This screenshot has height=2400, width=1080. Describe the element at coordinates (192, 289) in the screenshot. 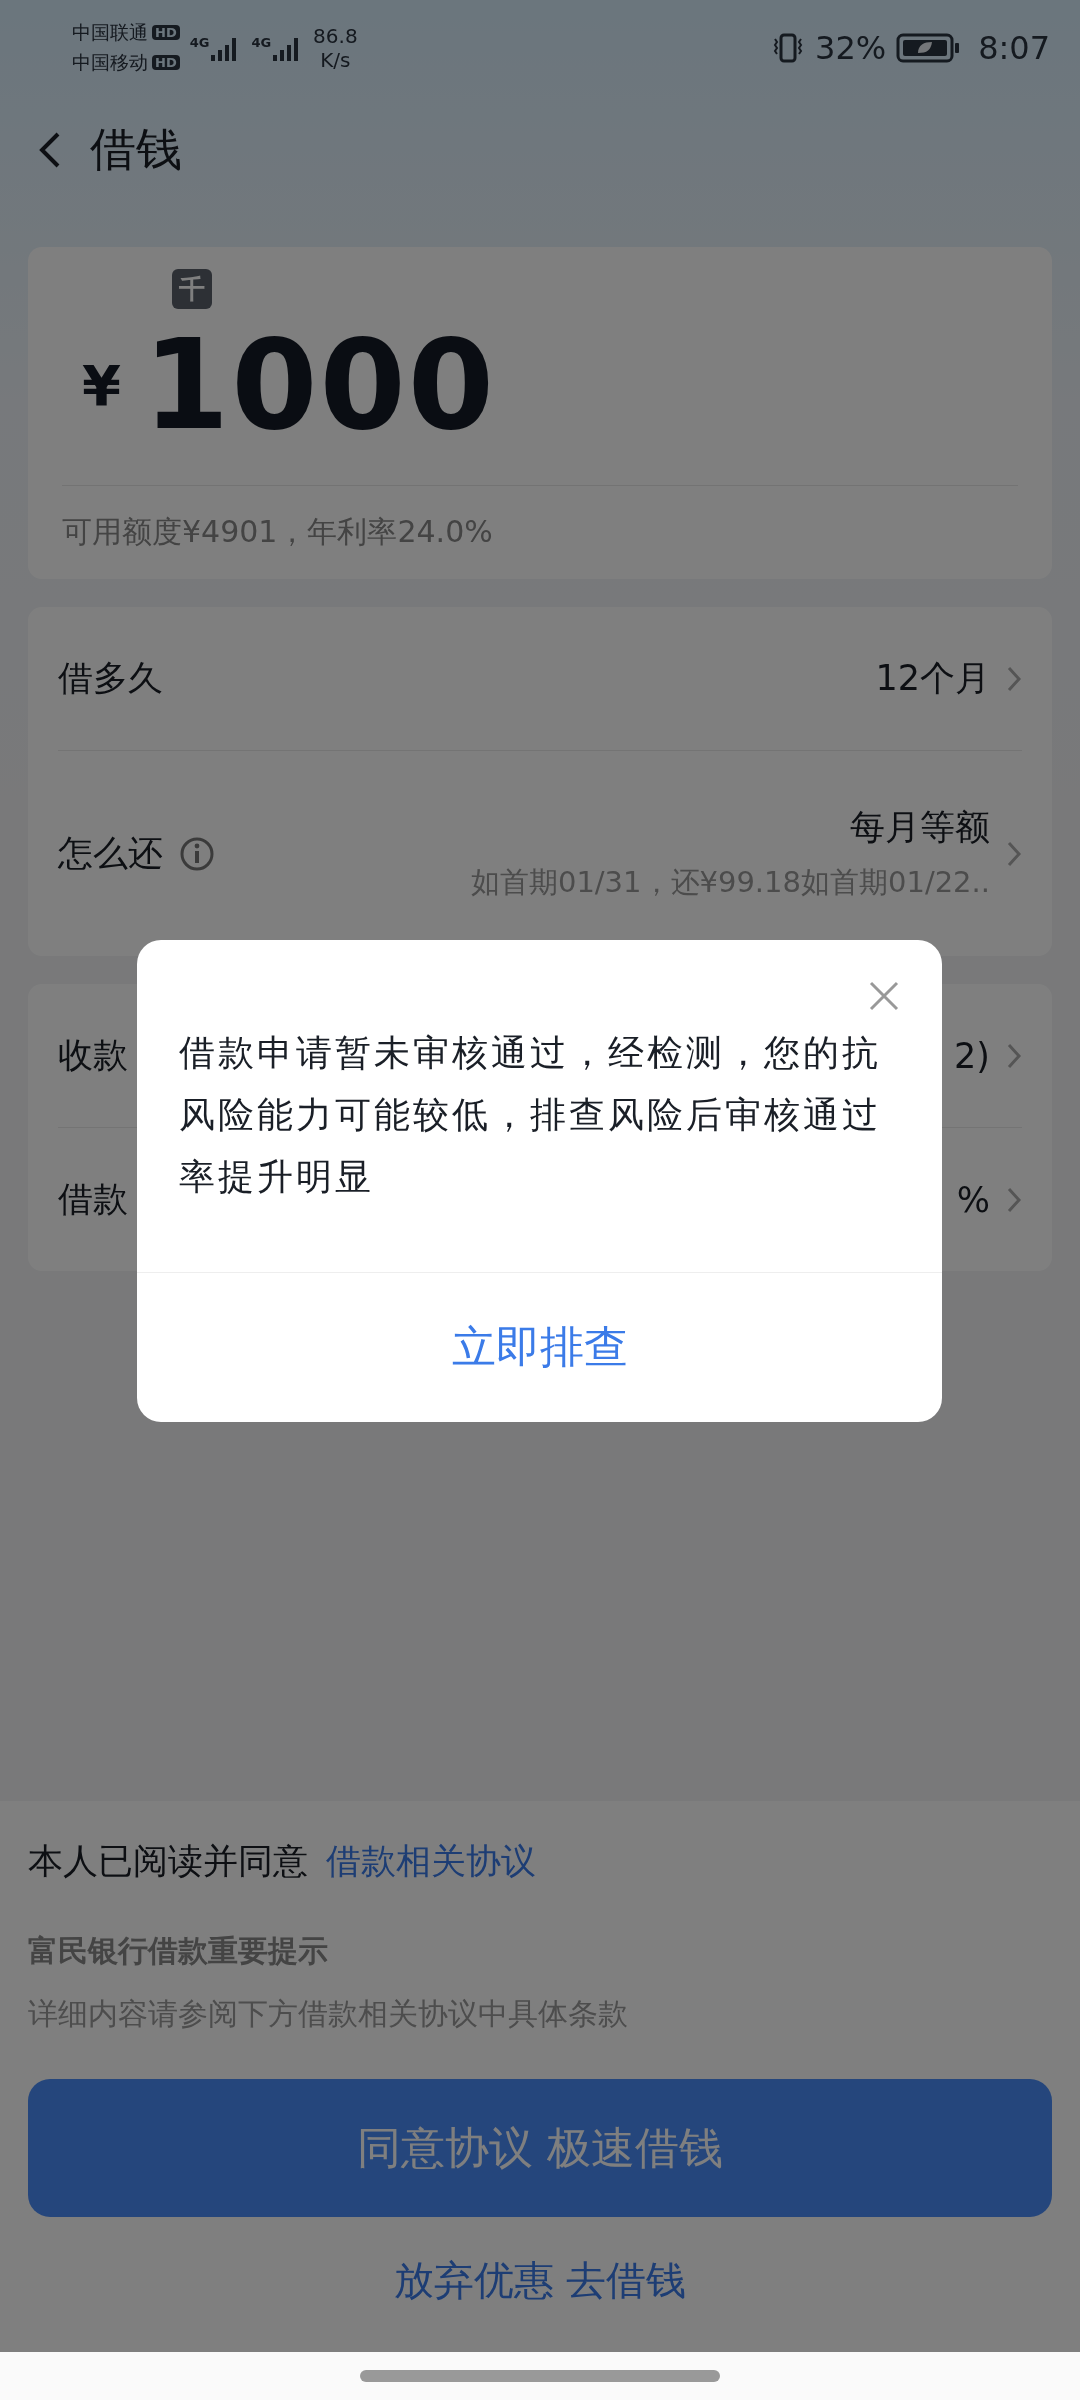

I see `unit-badge: 千` at that location.